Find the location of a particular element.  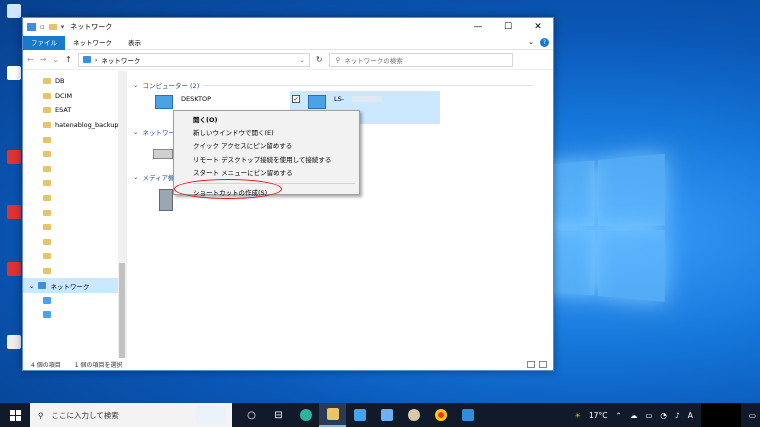

properties-icon: ▫ is located at coordinates (42, 27).